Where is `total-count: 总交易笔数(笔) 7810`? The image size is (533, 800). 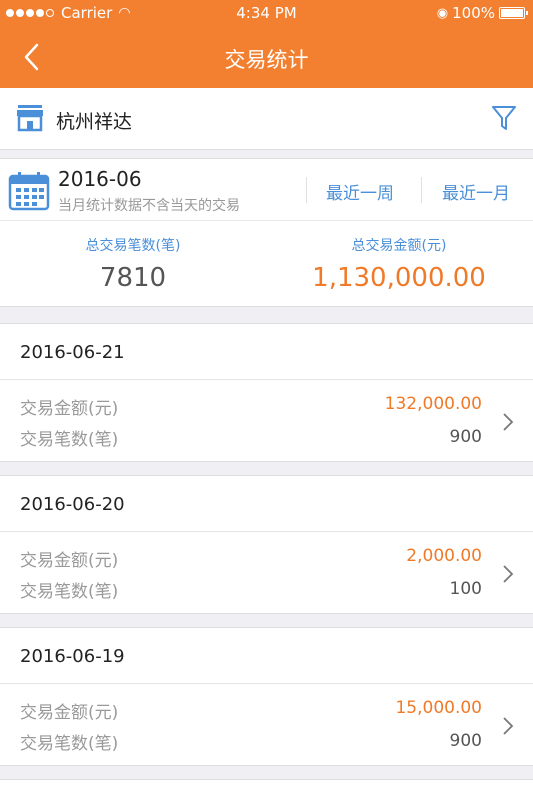 total-count: 总交易笔数(笔) 7810 is located at coordinates (133, 264).